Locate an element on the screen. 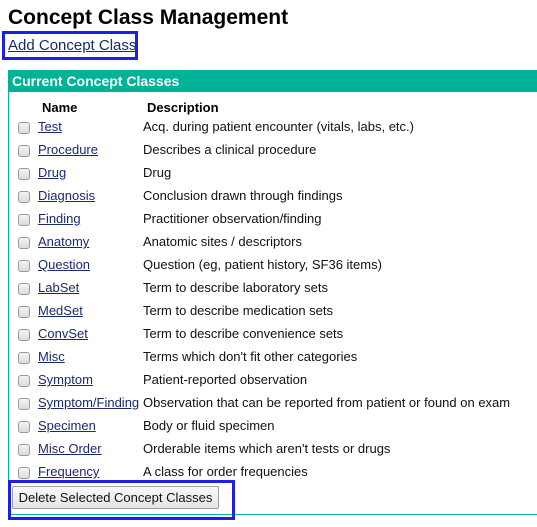 This screenshot has height=527, width=537. concept-class-description: Term to describe laboratory sets is located at coordinates (235, 287).